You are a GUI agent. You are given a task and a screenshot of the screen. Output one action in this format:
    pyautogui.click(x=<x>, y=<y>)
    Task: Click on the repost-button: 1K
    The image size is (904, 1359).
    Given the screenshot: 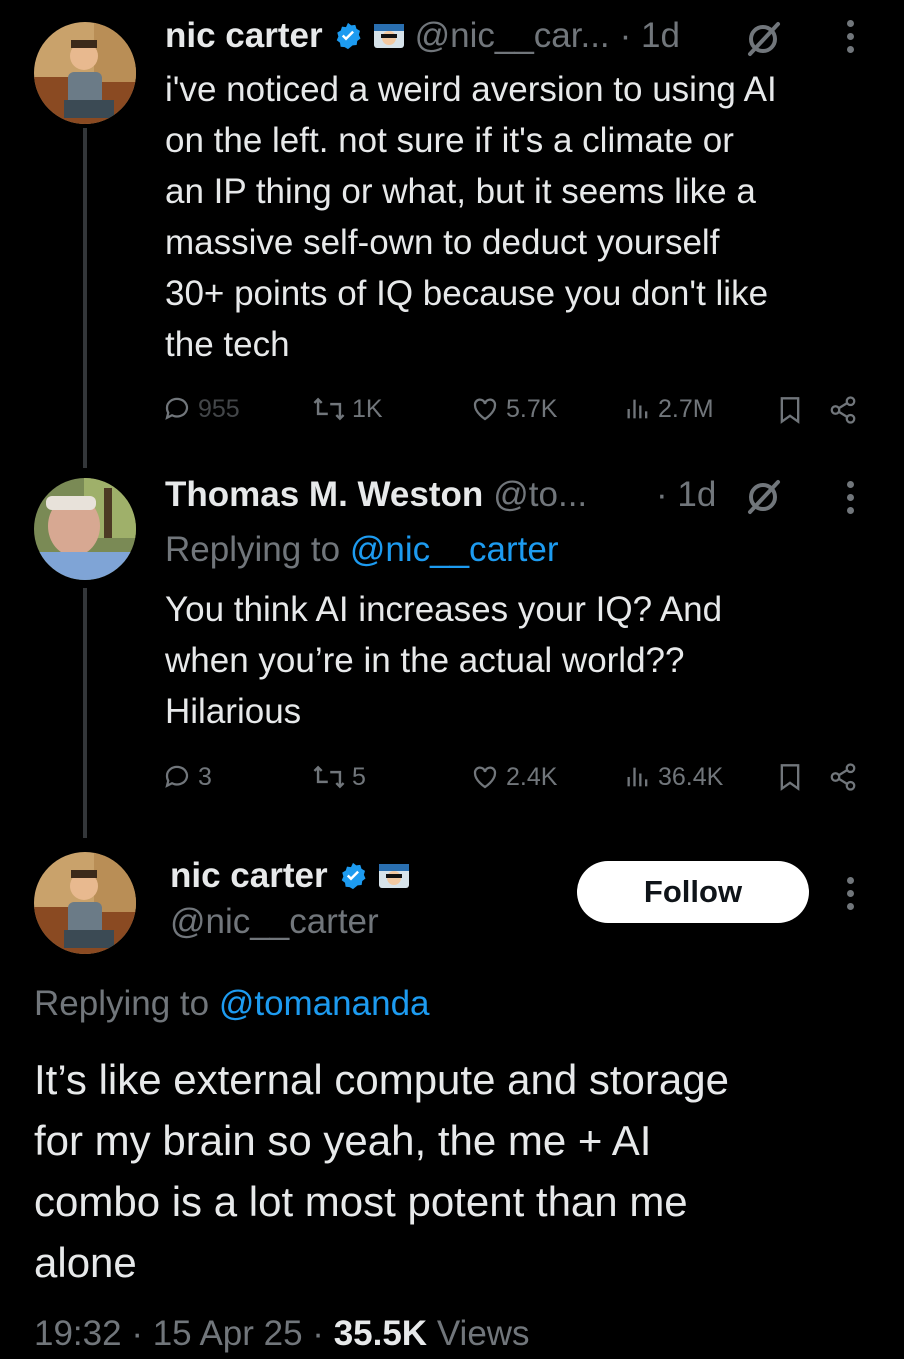 What is the action you would take?
    pyautogui.click(x=347, y=409)
    